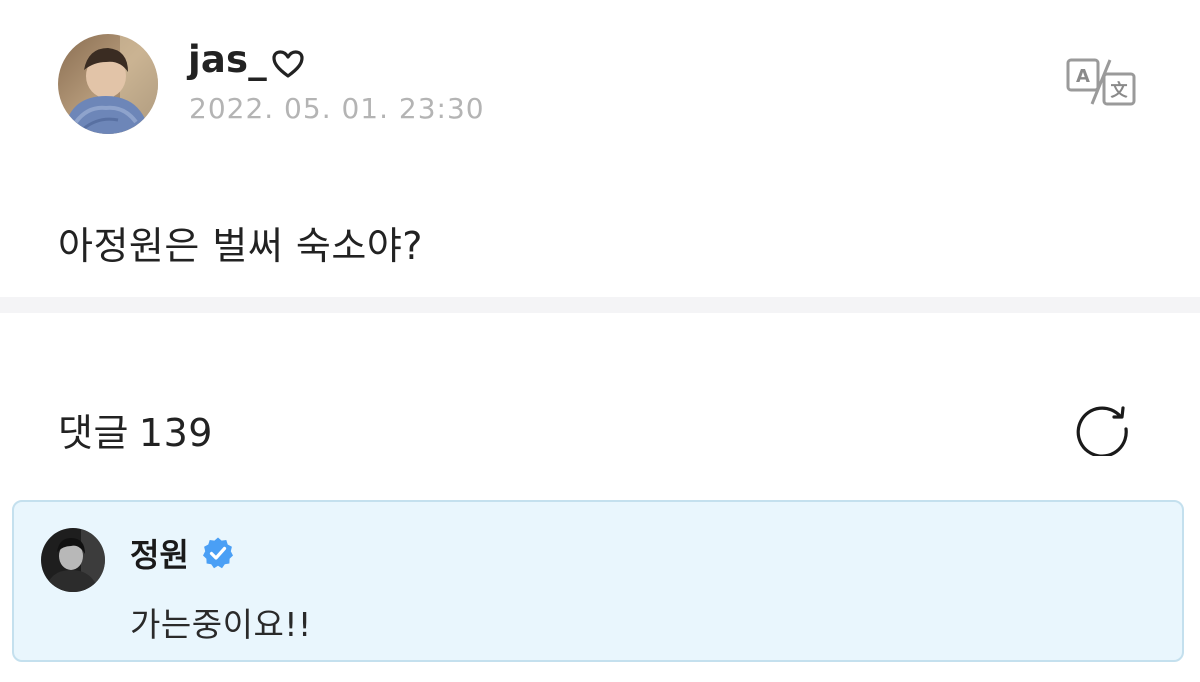  What do you see at coordinates (600, 305) in the screenshot?
I see `section-divider` at bounding box center [600, 305].